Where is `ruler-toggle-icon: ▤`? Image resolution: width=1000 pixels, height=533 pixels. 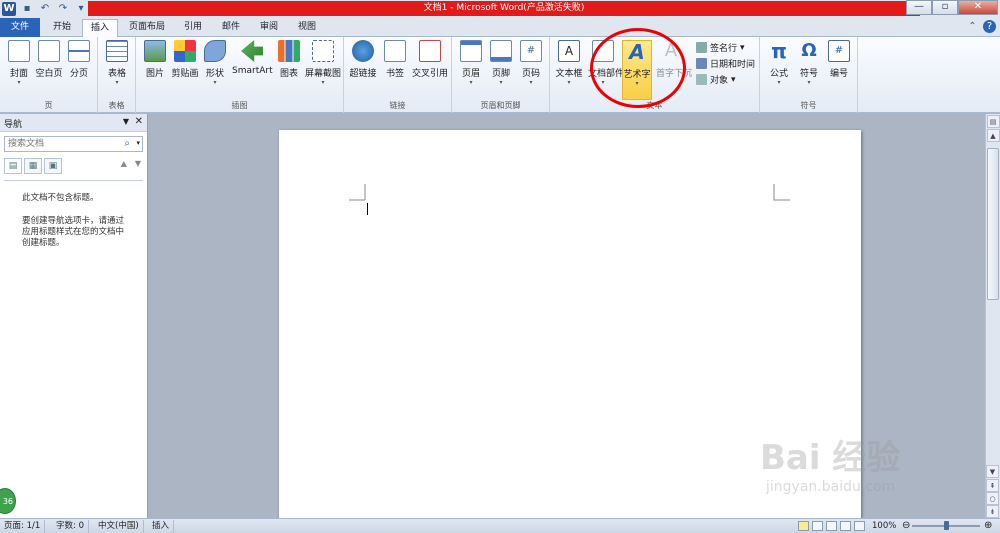 ruler-toggle-icon: ▤ is located at coordinates (993, 121).